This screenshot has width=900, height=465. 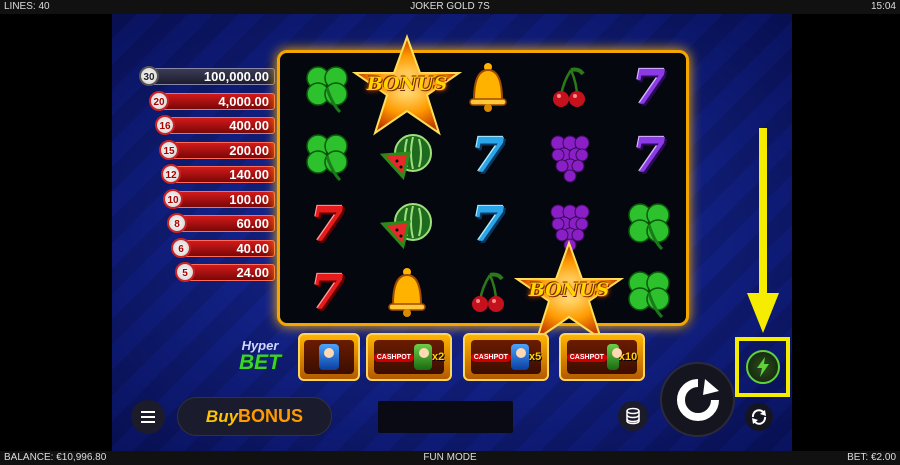 I want to click on paytable-count-chip: 12, so click(x=171, y=174).